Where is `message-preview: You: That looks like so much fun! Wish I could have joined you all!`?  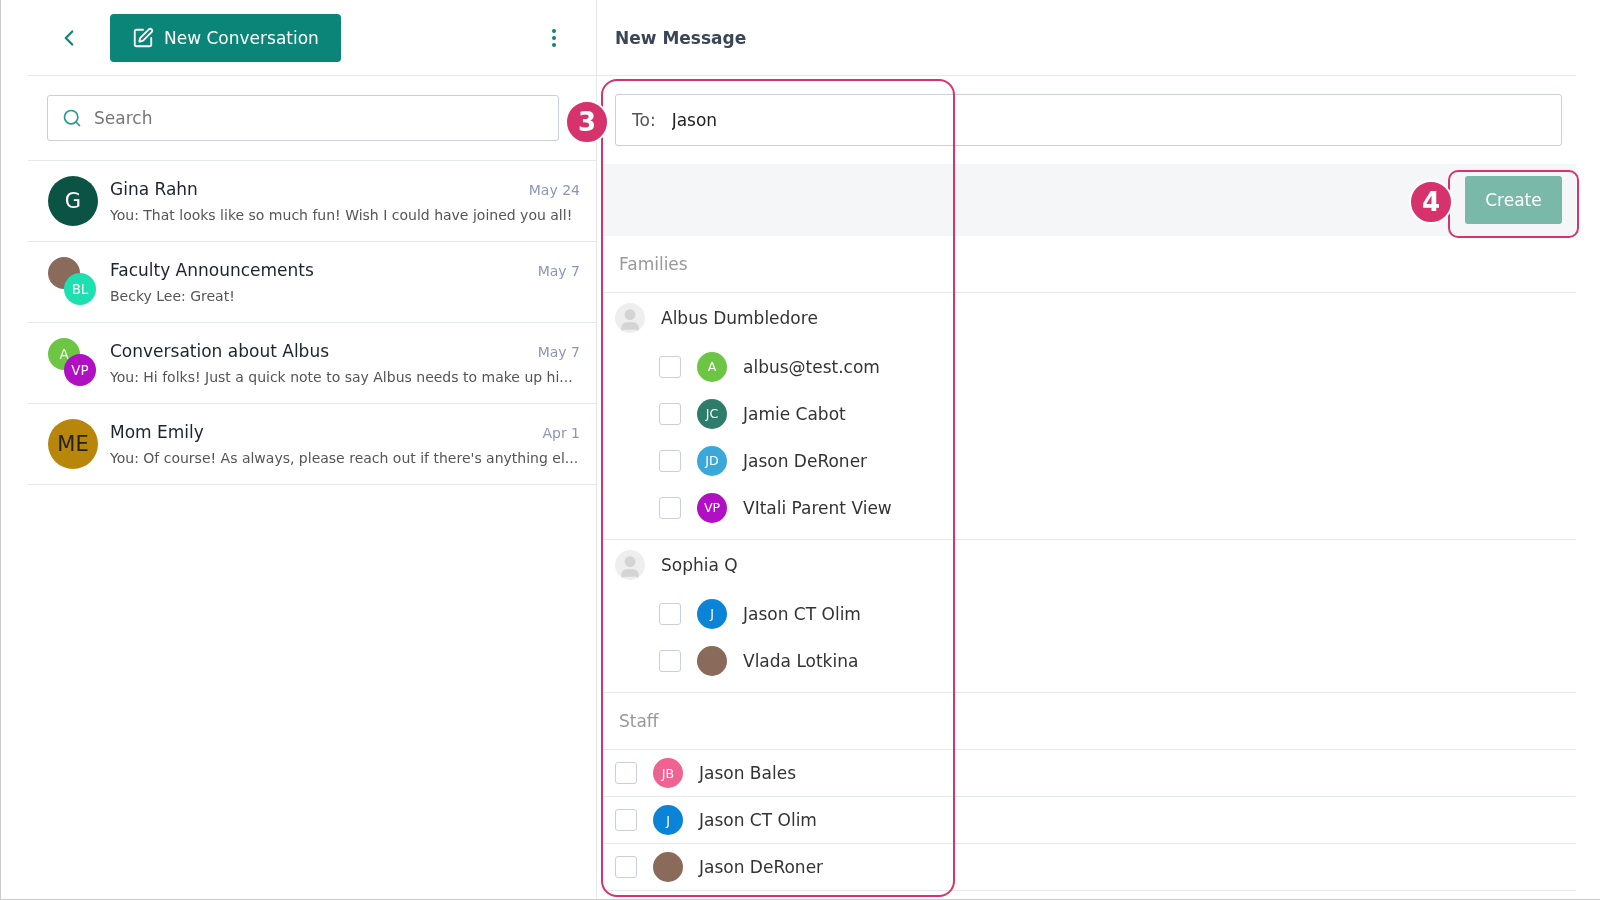
message-preview: You: That looks like so much fun! Wish I could have joined you all! is located at coordinates (342, 215).